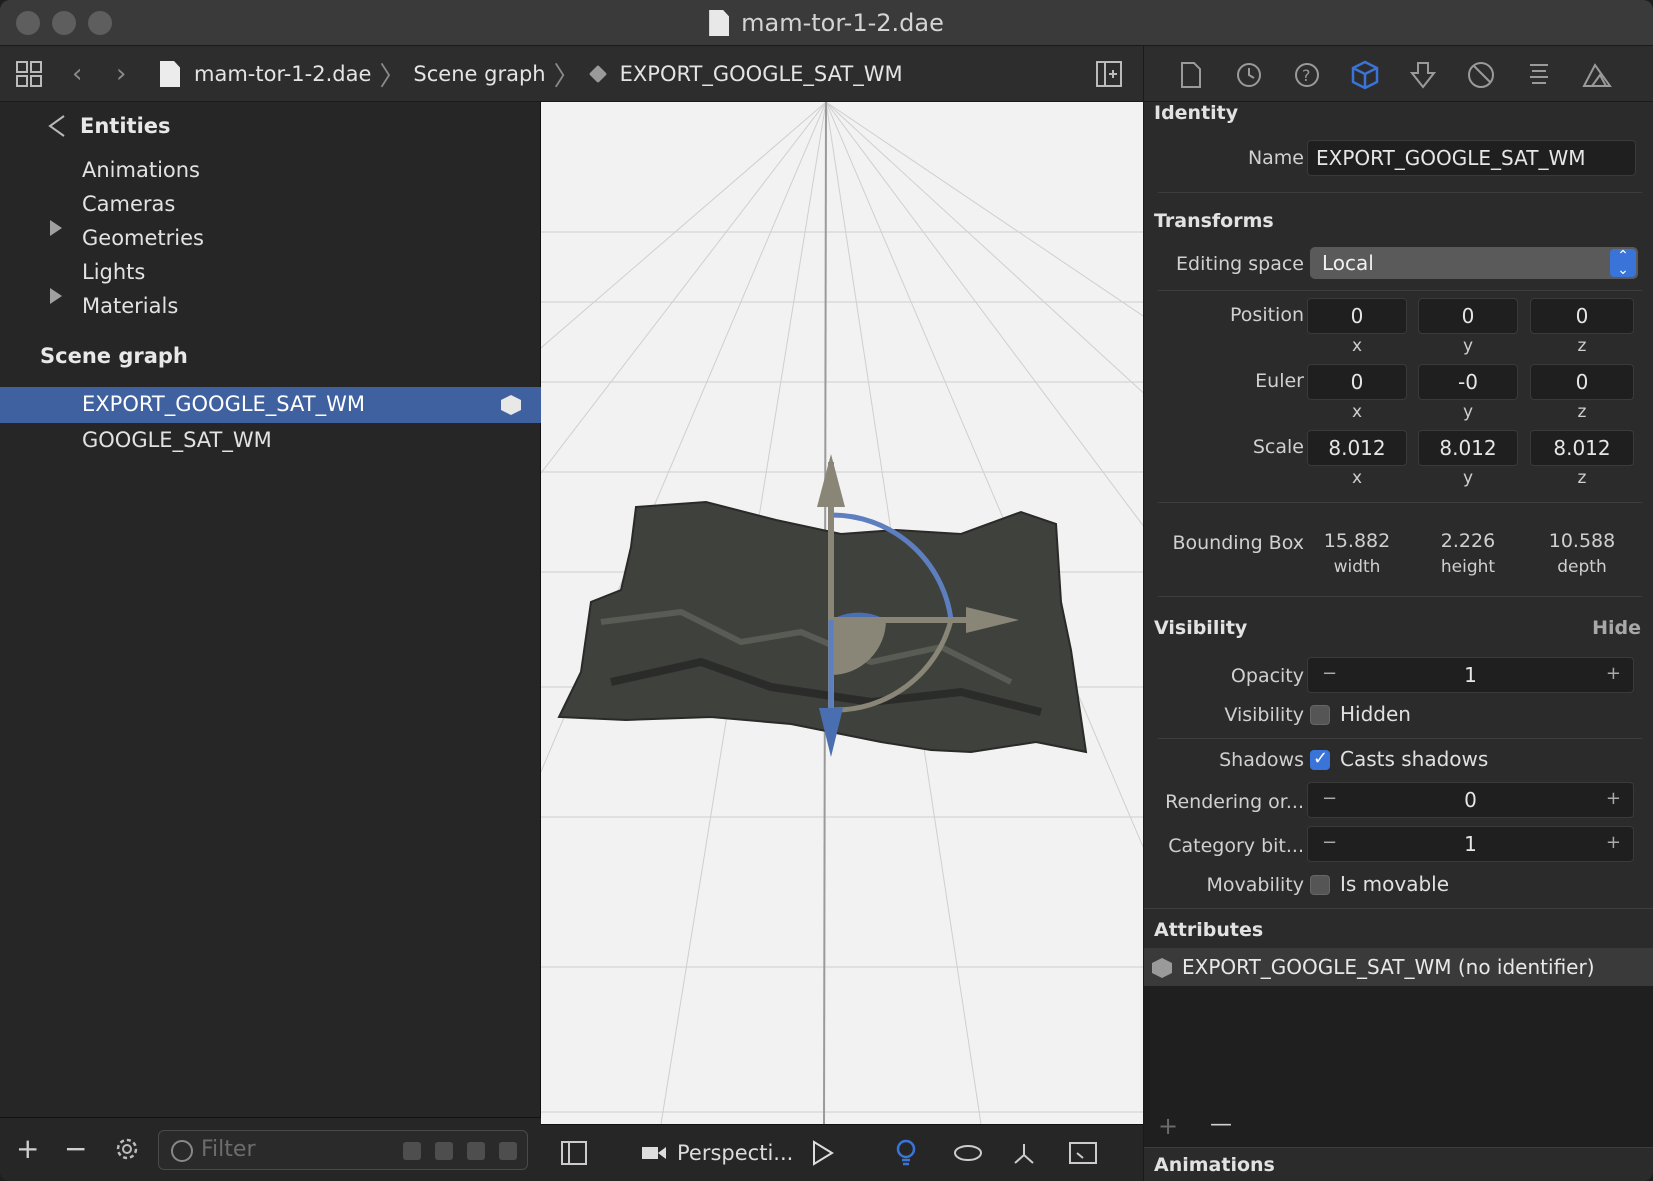 Image resolution: width=1653 pixels, height=1181 pixels. Describe the element at coordinates (1582, 448) in the screenshot. I see `scale-z-field: 8.012` at that location.